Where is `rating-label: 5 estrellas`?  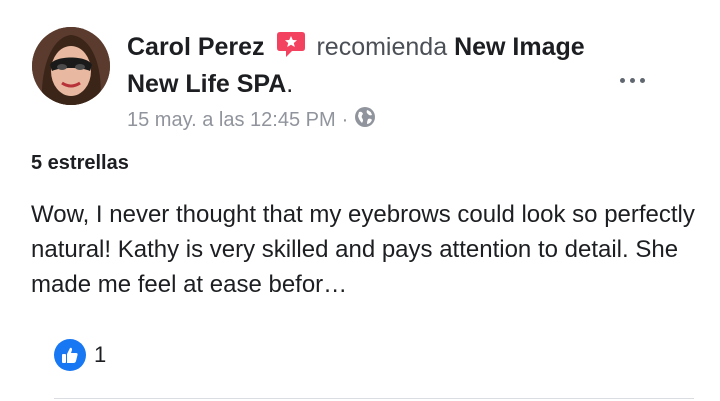 rating-label: 5 estrellas is located at coordinates (80, 163).